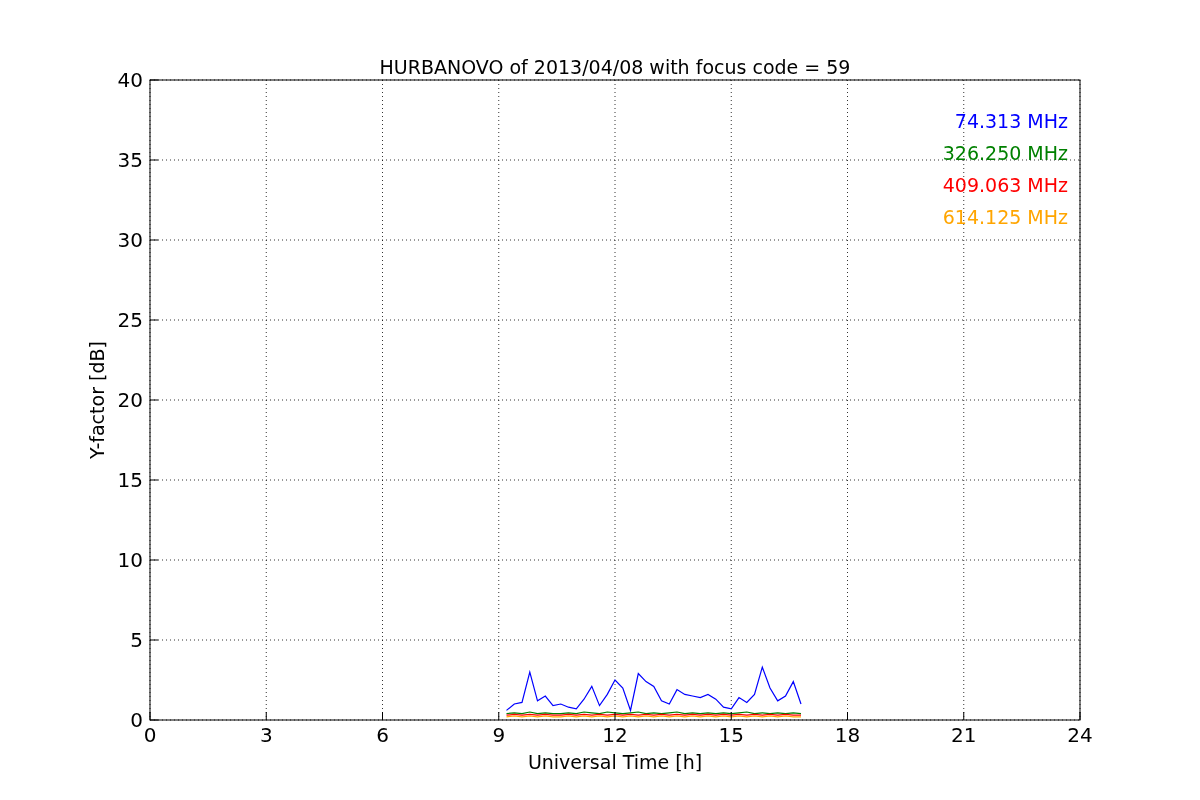 The height and width of the screenshot is (800, 1200). What do you see at coordinates (136, 720) in the screenshot?
I see `y-tick-label: 0` at bounding box center [136, 720].